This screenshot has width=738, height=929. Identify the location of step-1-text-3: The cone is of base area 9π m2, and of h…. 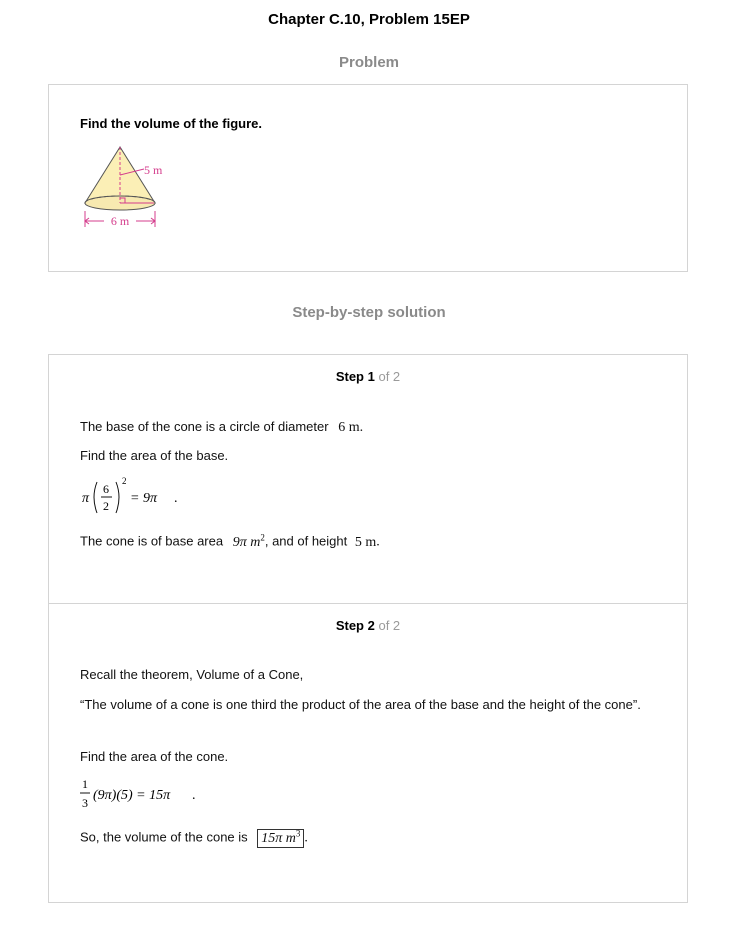
(230, 541).